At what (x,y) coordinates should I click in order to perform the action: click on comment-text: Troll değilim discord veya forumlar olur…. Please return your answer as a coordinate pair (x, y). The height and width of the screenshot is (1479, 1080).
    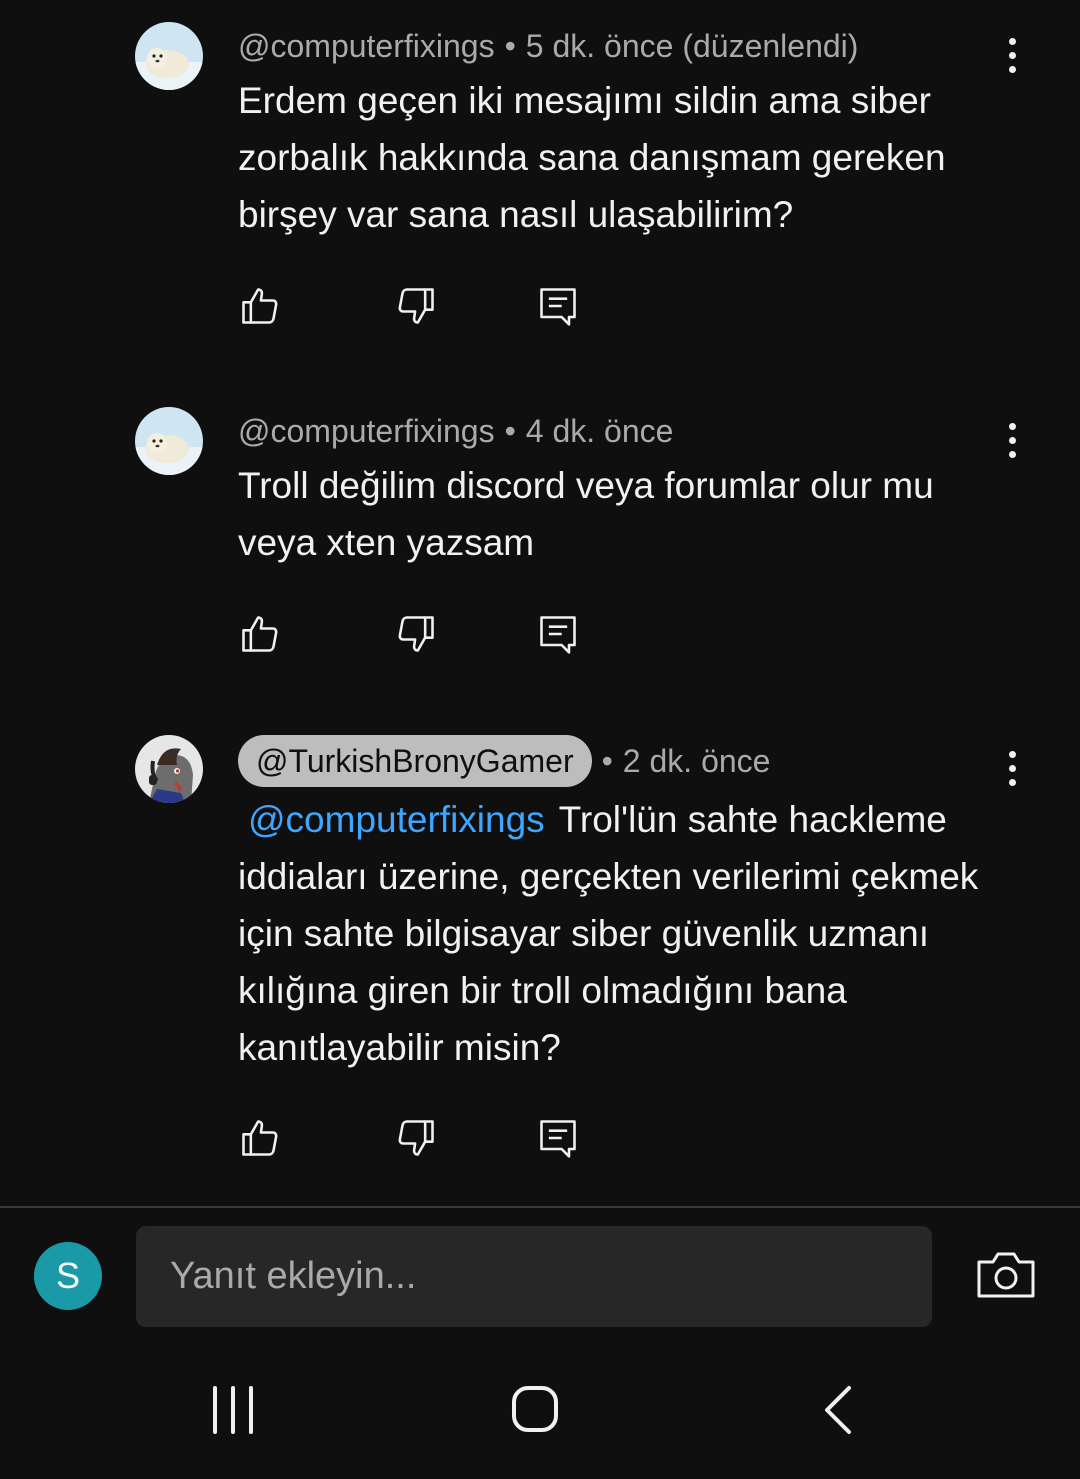
    Looking at the image, I should click on (586, 514).